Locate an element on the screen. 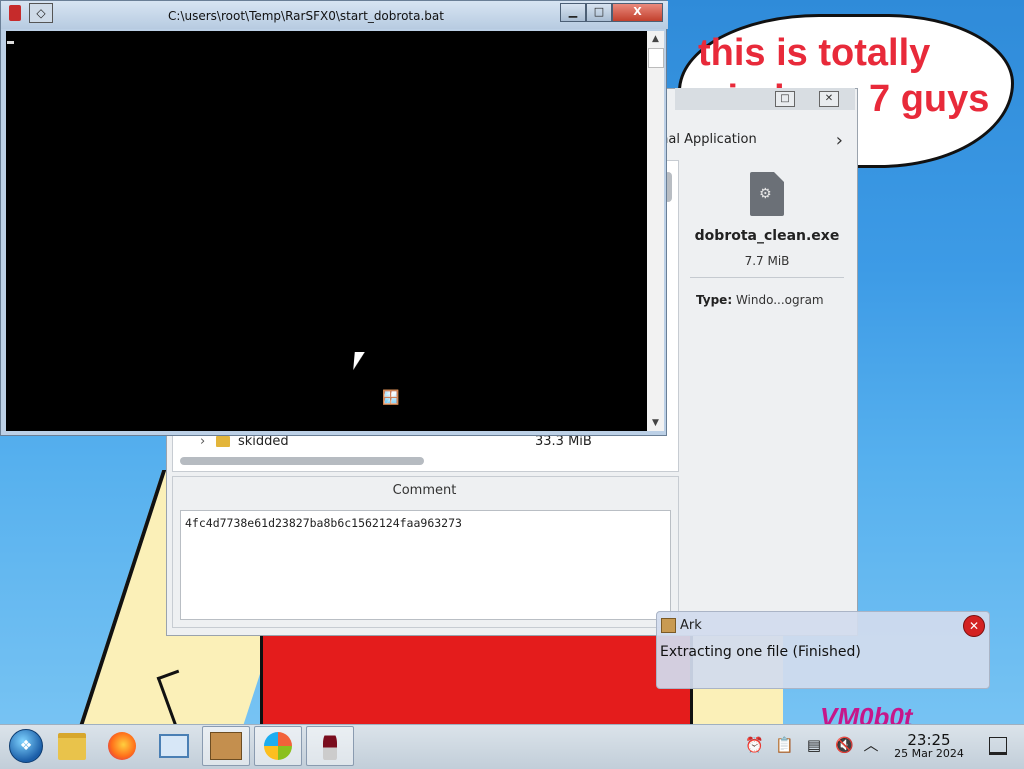 The width and height of the screenshot is (1024, 769). wine-glass-icon is located at coordinates (330, 746).